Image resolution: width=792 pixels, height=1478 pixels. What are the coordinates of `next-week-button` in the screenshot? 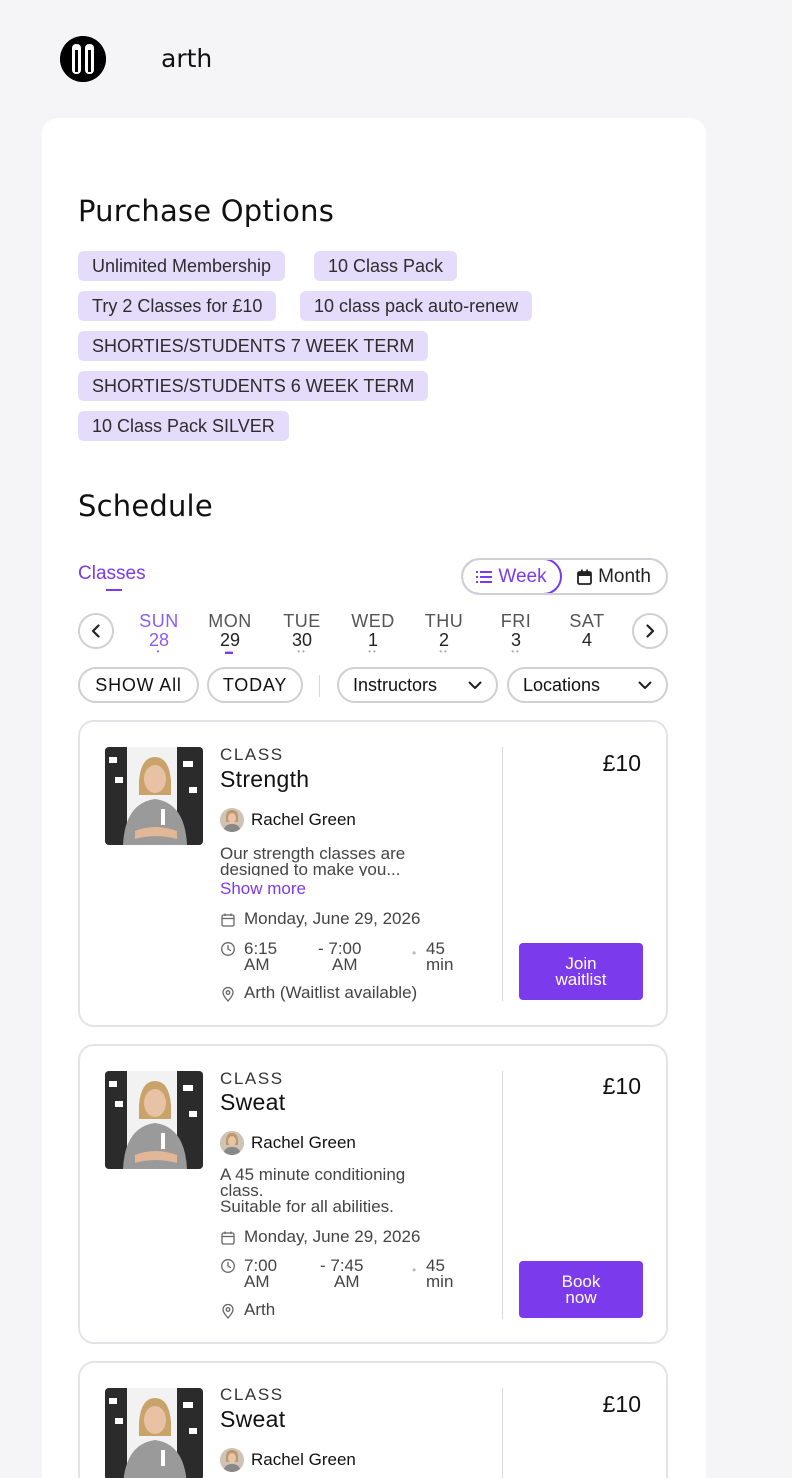 It's located at (650, 631).